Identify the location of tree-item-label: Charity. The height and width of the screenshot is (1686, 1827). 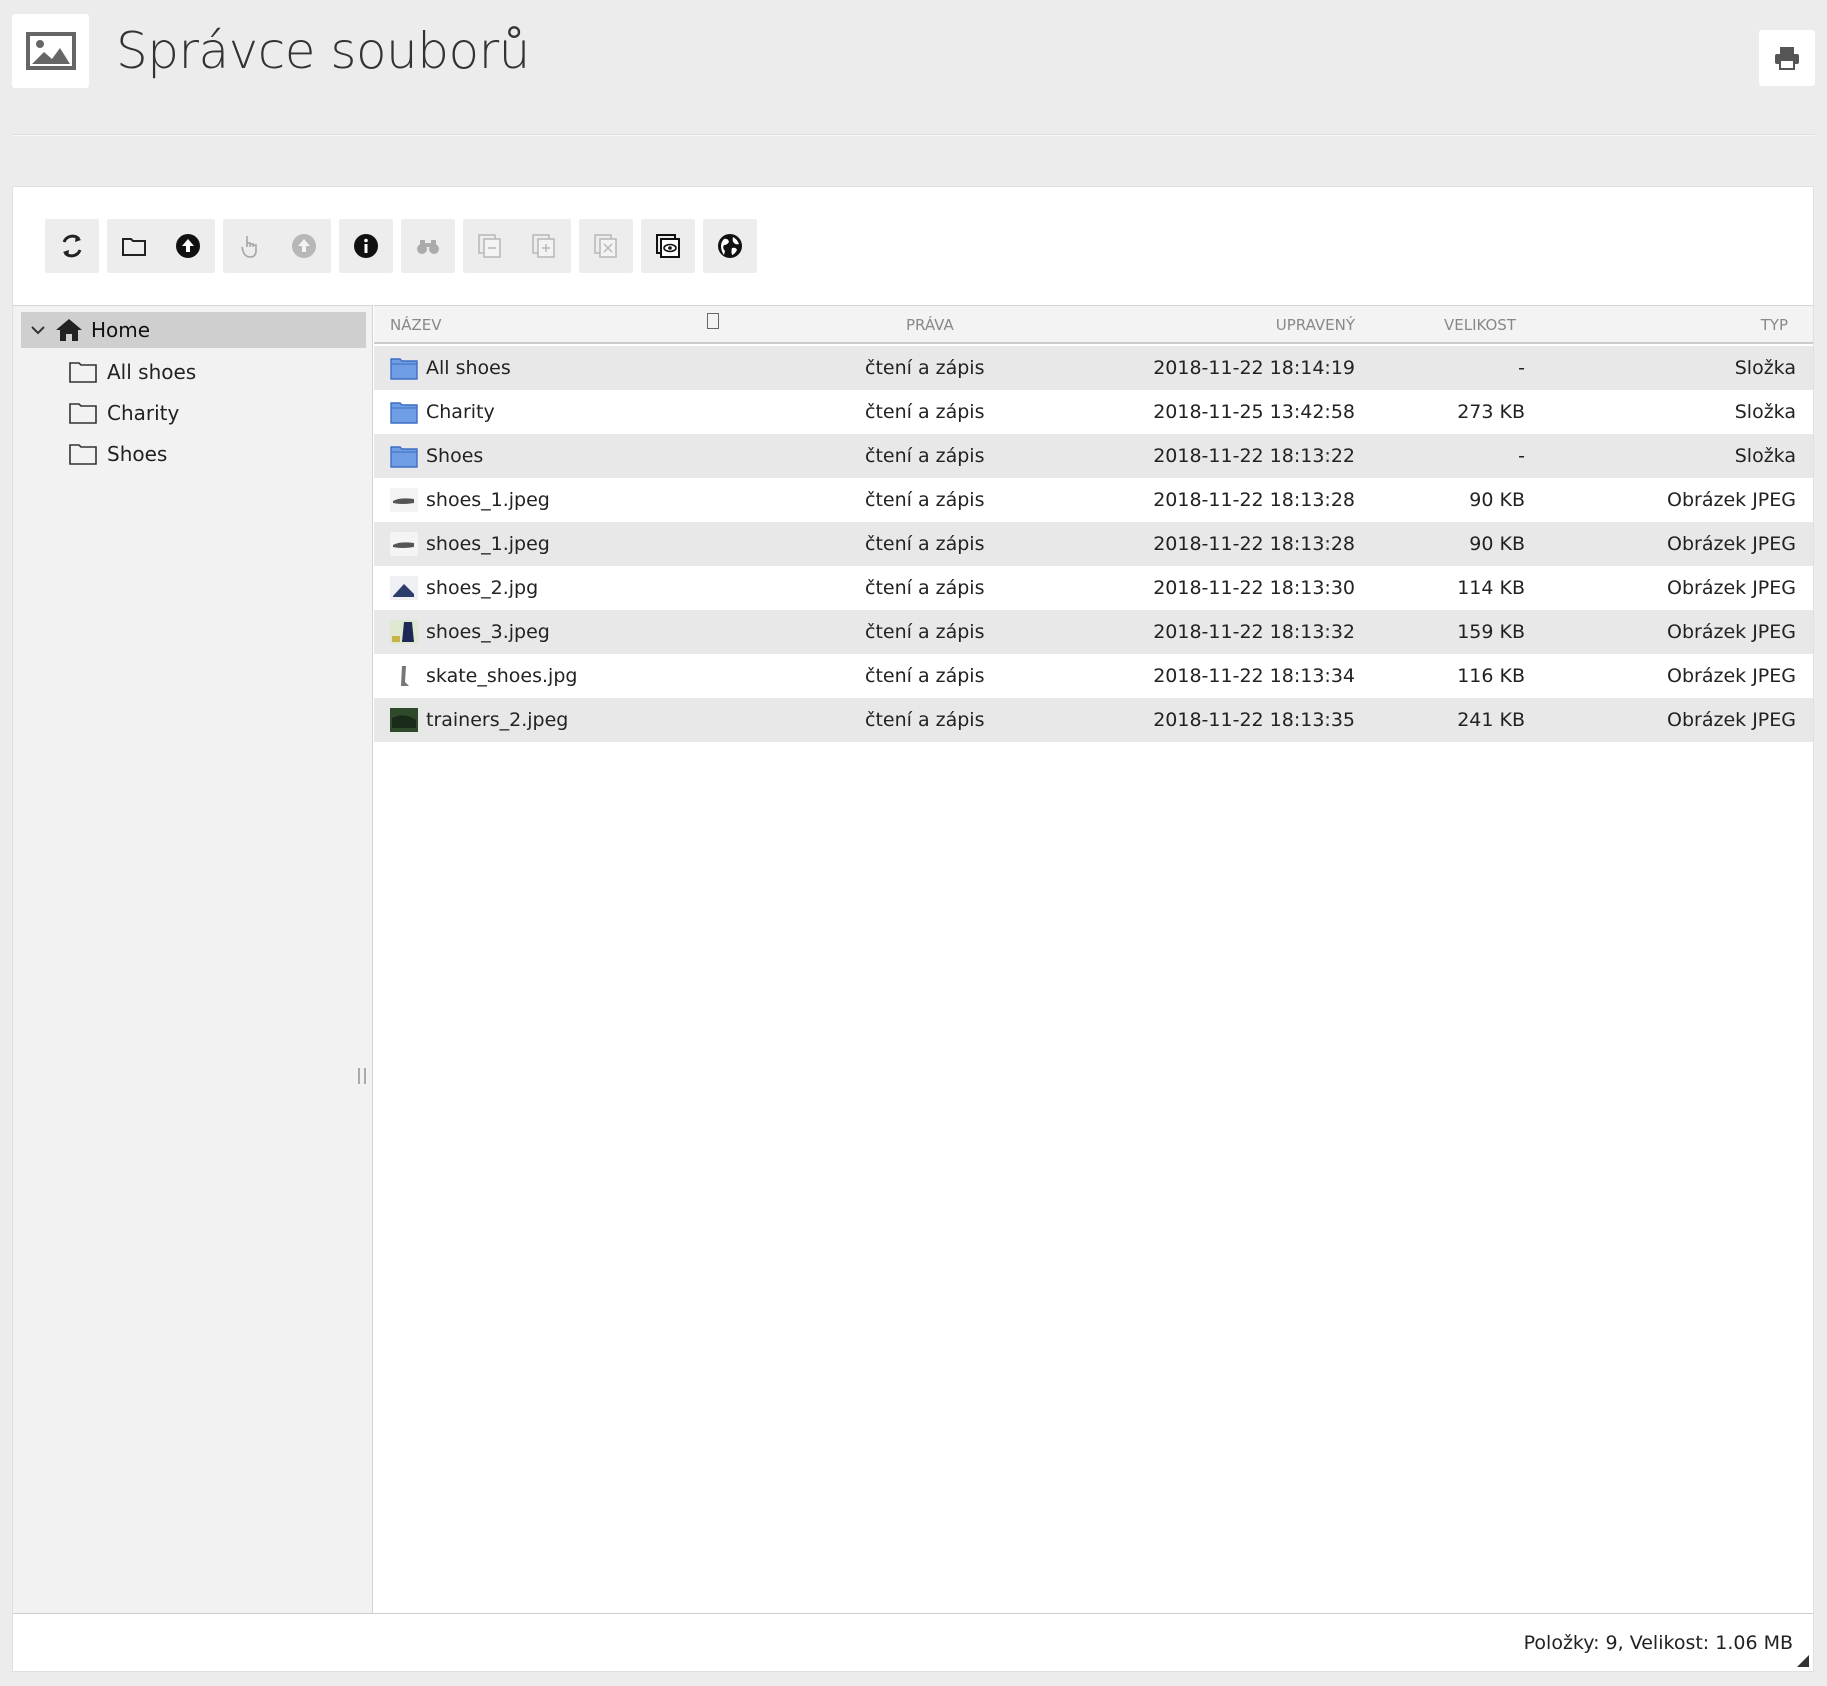
(143, 413).